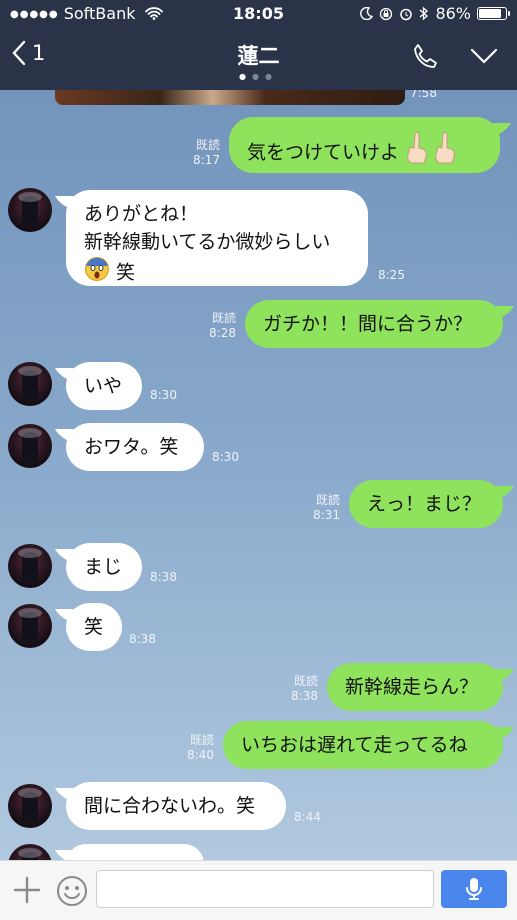 This screenshot has width=517, height=920. What do you see at coordinates (368, 324) in the screenshot?
I see `message-text: ガチか！！間に合うか？` at bounding box center [368, 324].